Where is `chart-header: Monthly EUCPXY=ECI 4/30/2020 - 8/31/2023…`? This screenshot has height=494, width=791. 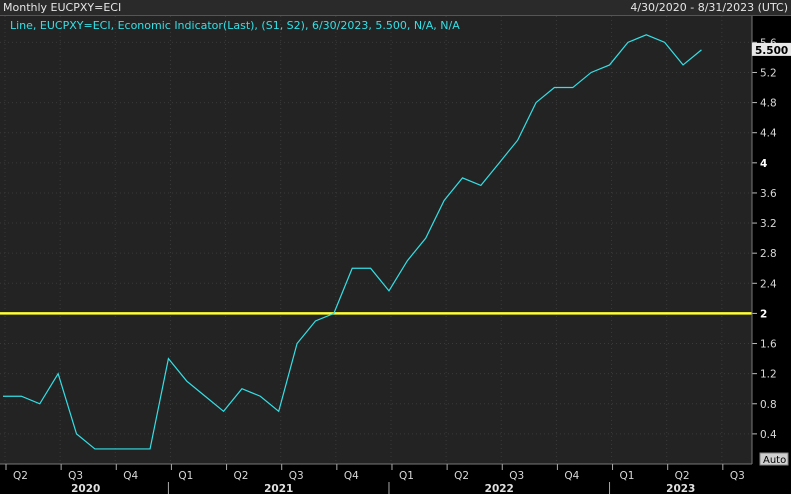 chart-header: Monthly EUCPXY=ECI 4/30/2020 - 8/31/2023… is located at coordinates (395, 8).